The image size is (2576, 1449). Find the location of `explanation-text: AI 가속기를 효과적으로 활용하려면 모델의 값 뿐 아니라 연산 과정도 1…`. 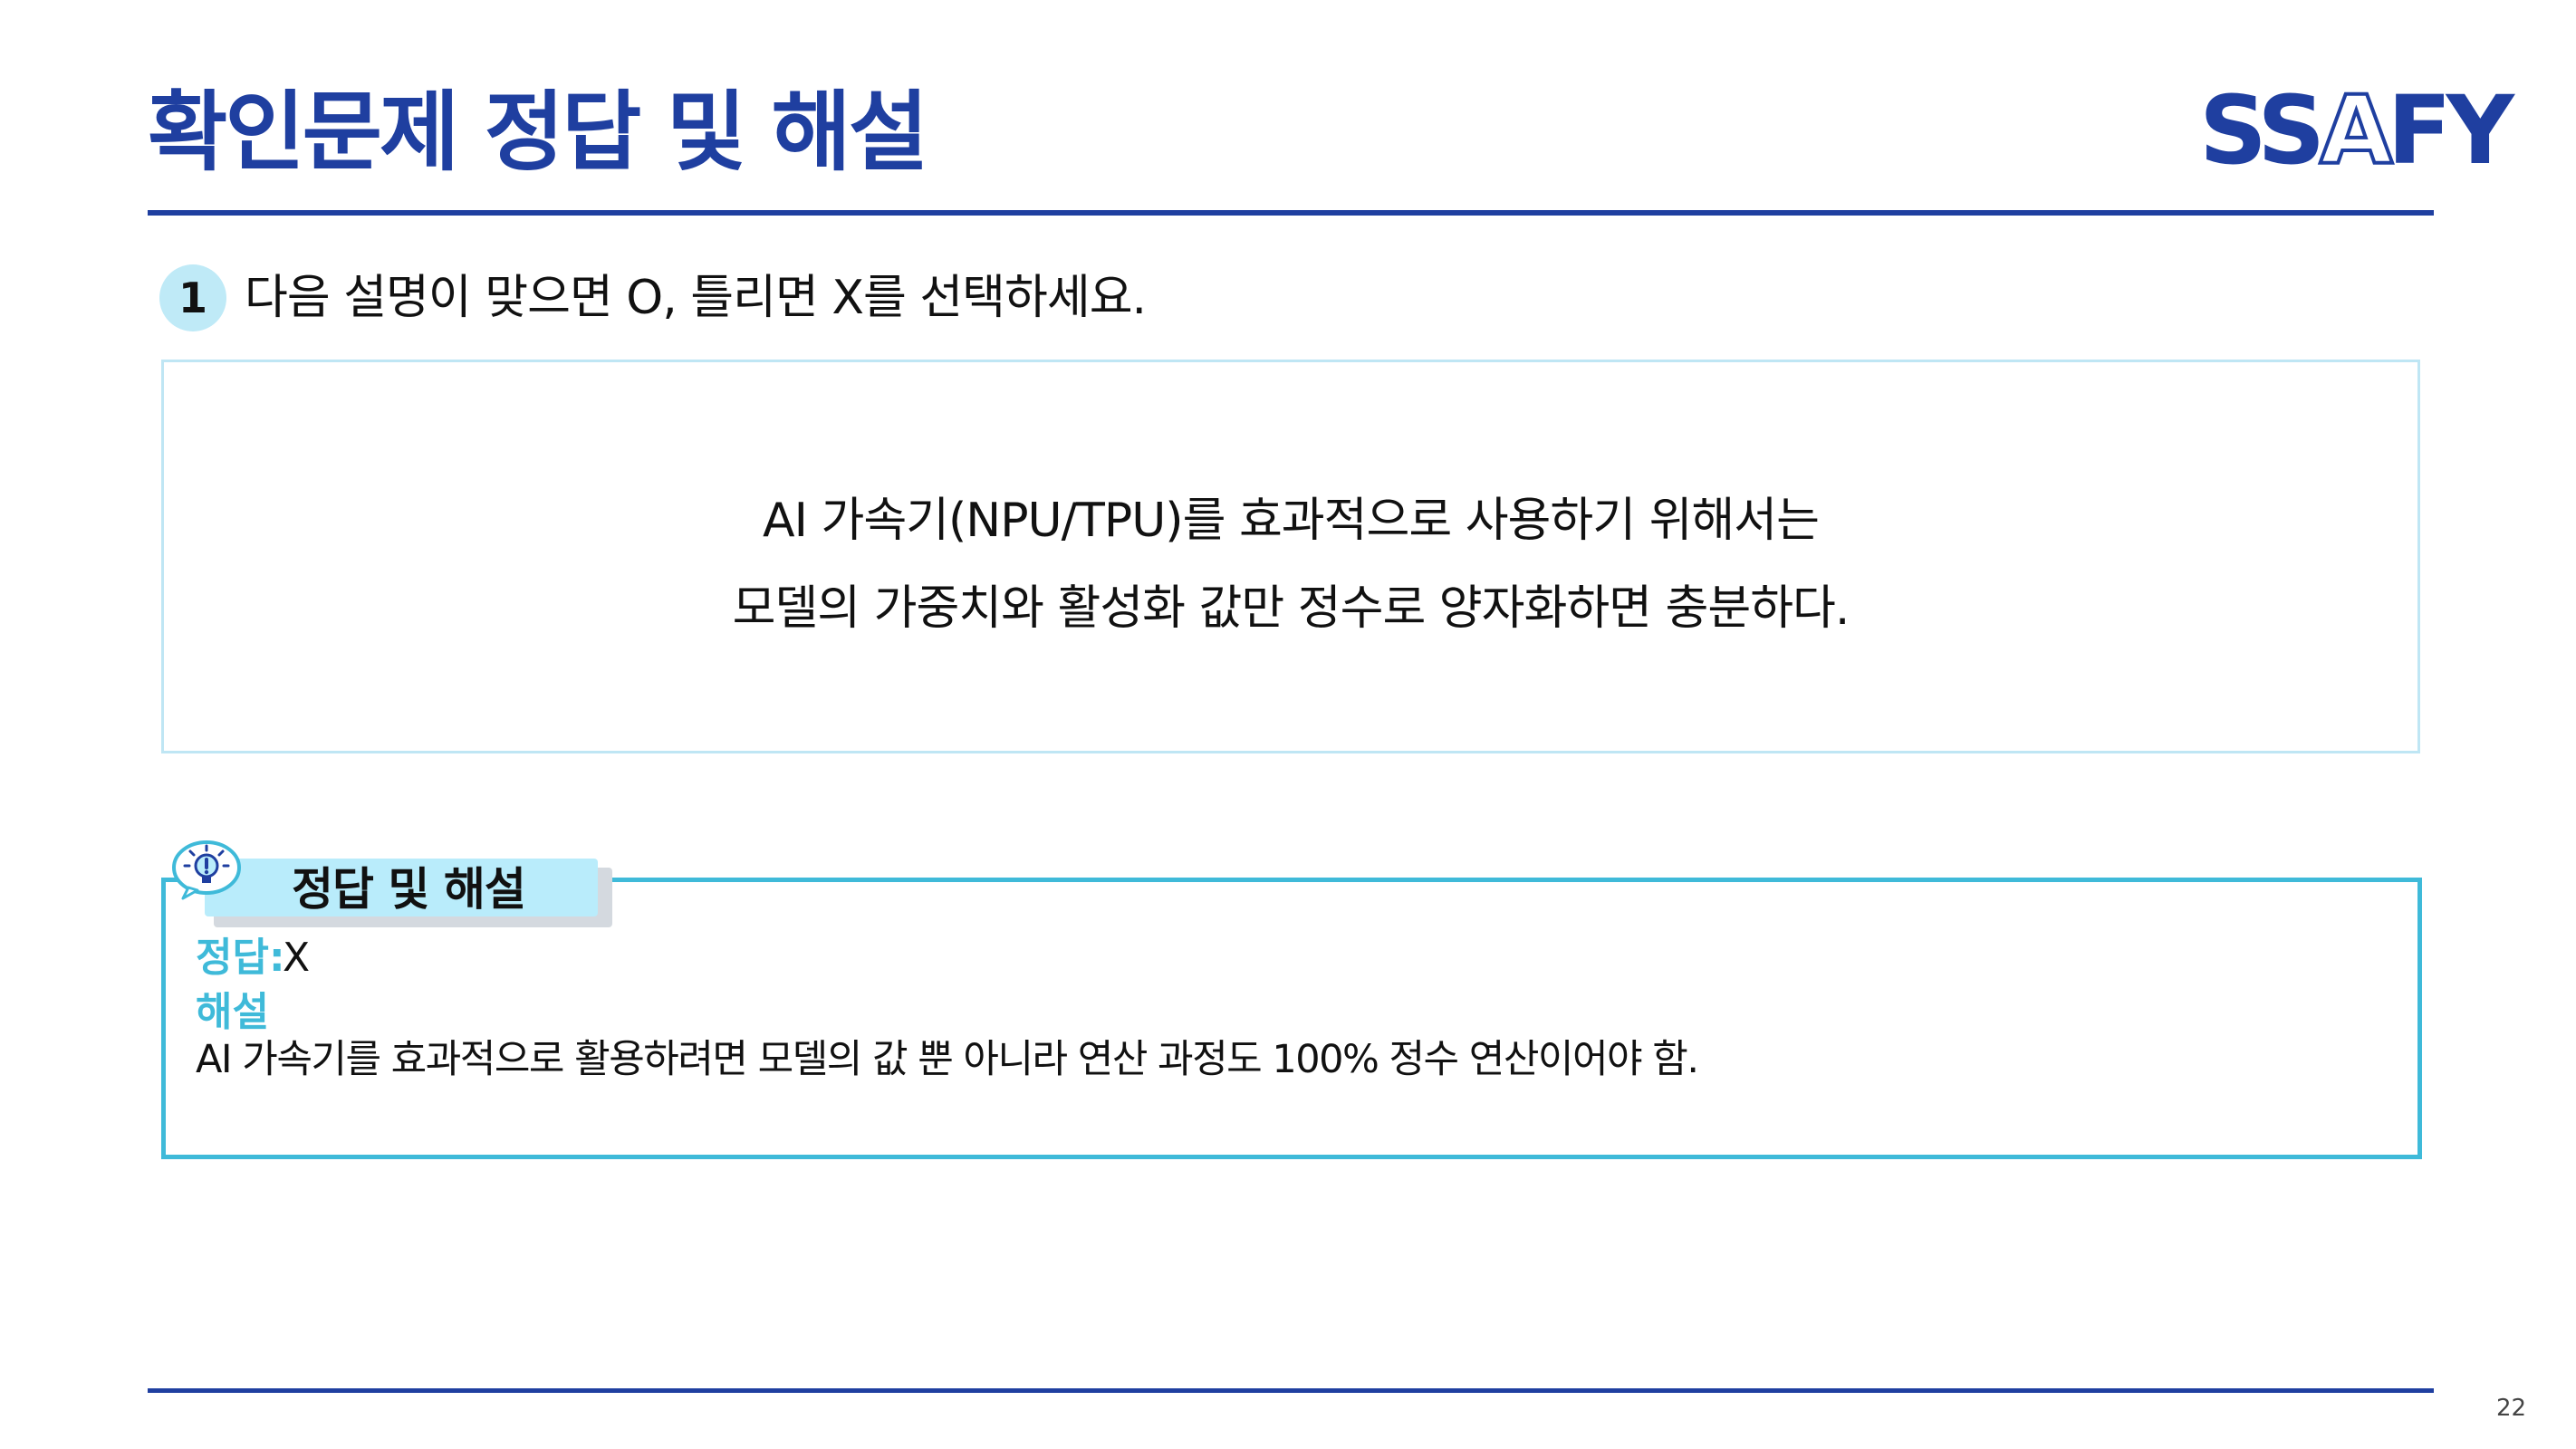

explanation-text: AI 가속기를 효과적으로 활용하려면 모델의 값 뿐 아니라 연산 과정도 1… is located at coordinates (947, 1059).